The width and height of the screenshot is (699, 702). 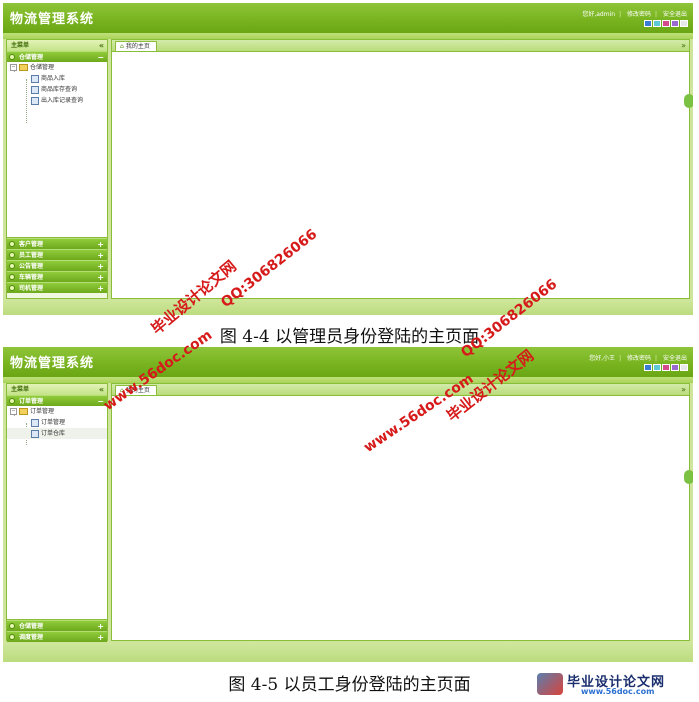 What do you see at coordinates (349, 337) in the screenshot?
I see `figure-caption: 图 4-4 以管理员身份登陆的主页面` at bounding box center [349, 337].